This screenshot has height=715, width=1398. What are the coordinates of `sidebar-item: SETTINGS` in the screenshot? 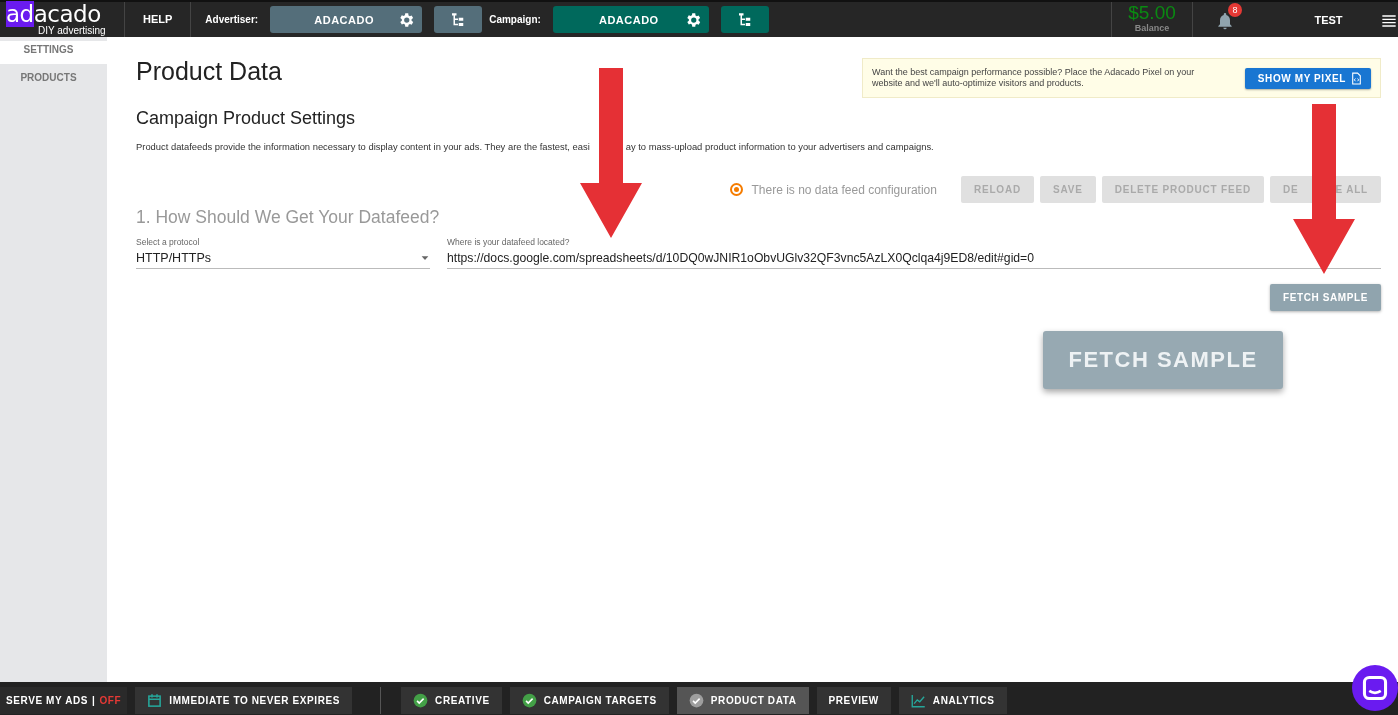 It's located at (53, 52).